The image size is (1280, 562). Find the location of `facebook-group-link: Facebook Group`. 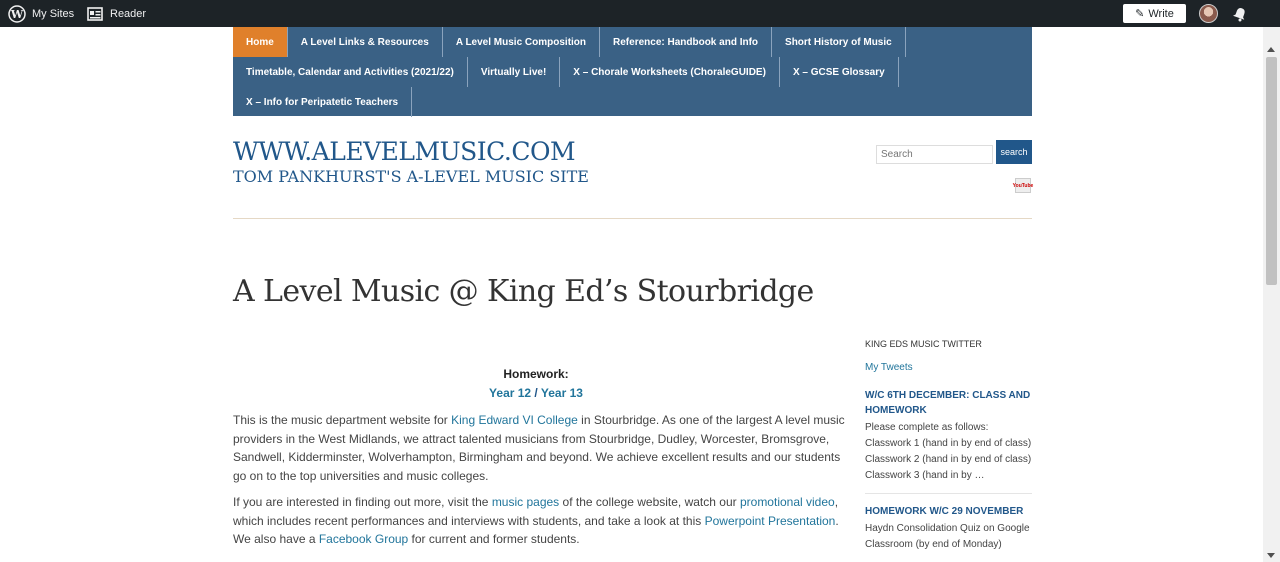

facebook-group-link: Facebook Group is located at coordinates (363, 539).